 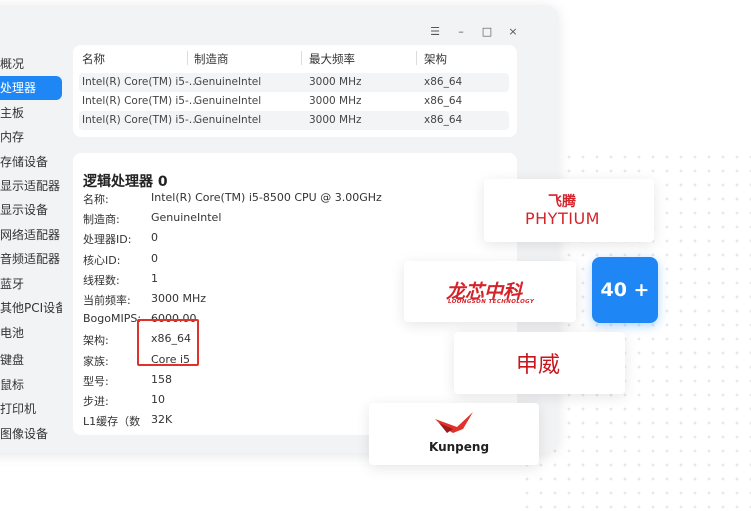 I want to click on field-label: 处理器ID:, so click(x=107, y=239).